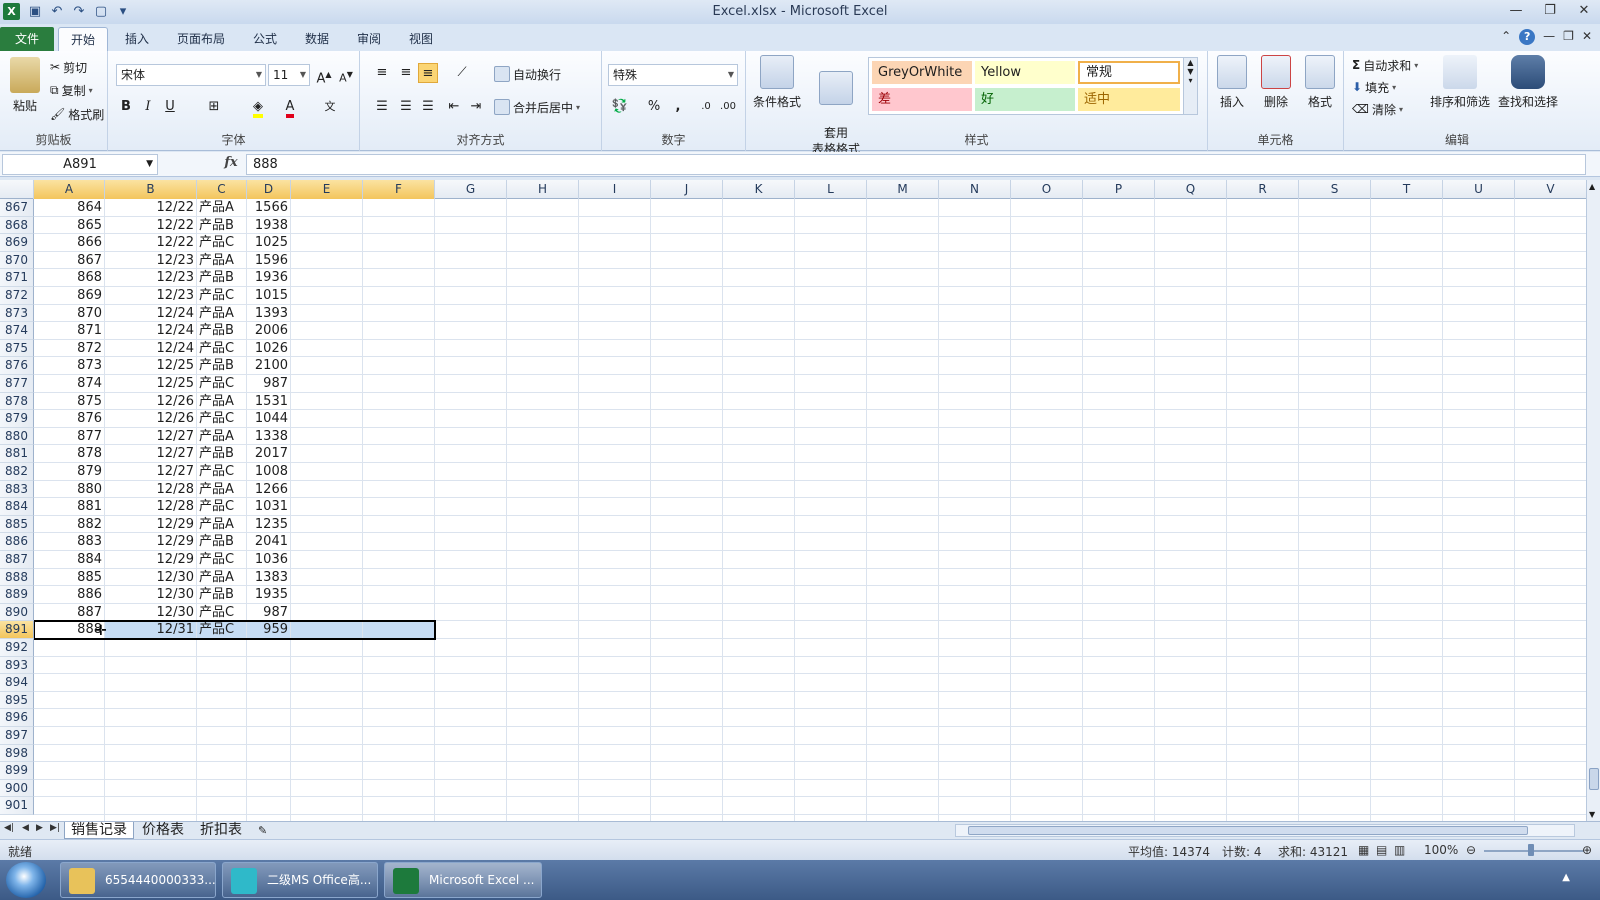  Describe the element at coordinates (69, 225) in the screenshot. I see `table-cell: 865` at that location.